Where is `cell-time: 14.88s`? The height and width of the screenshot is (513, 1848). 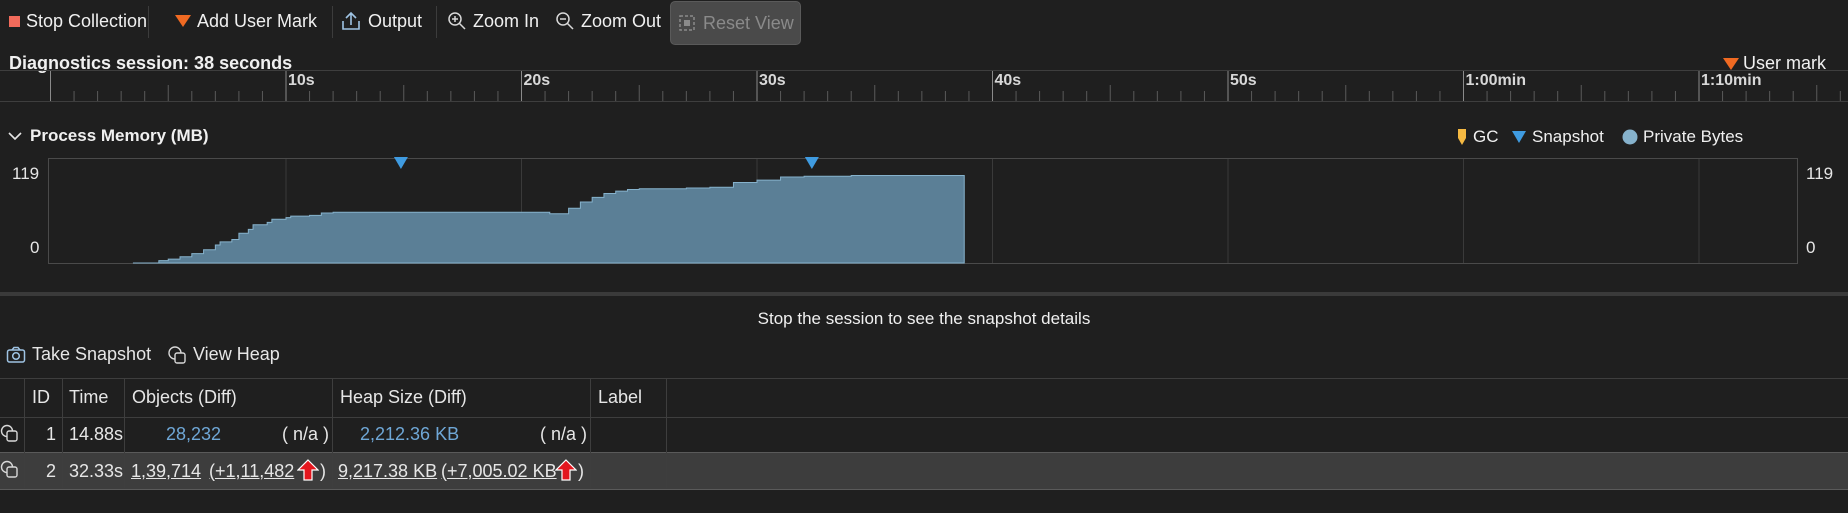 cell-time: 14.88s is located at coordinates (96, 433).